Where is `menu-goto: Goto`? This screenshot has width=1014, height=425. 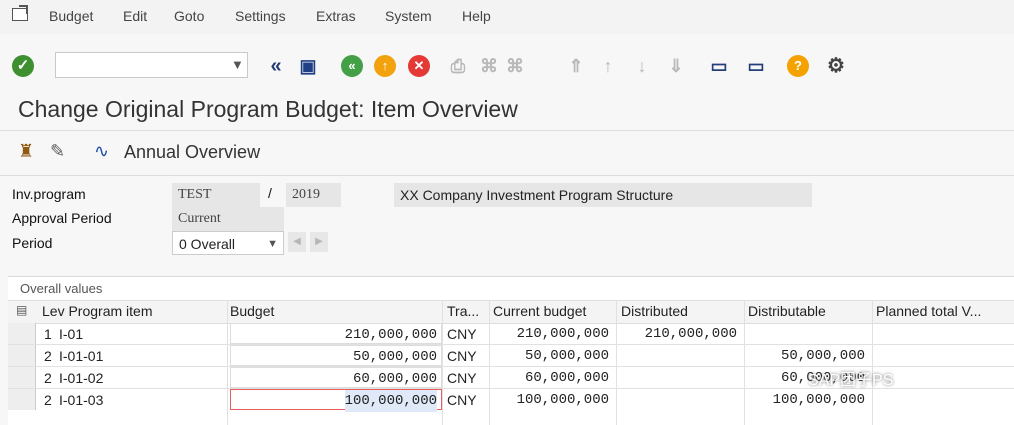
menu-goto: Goto is located at coordinates (189, 16).